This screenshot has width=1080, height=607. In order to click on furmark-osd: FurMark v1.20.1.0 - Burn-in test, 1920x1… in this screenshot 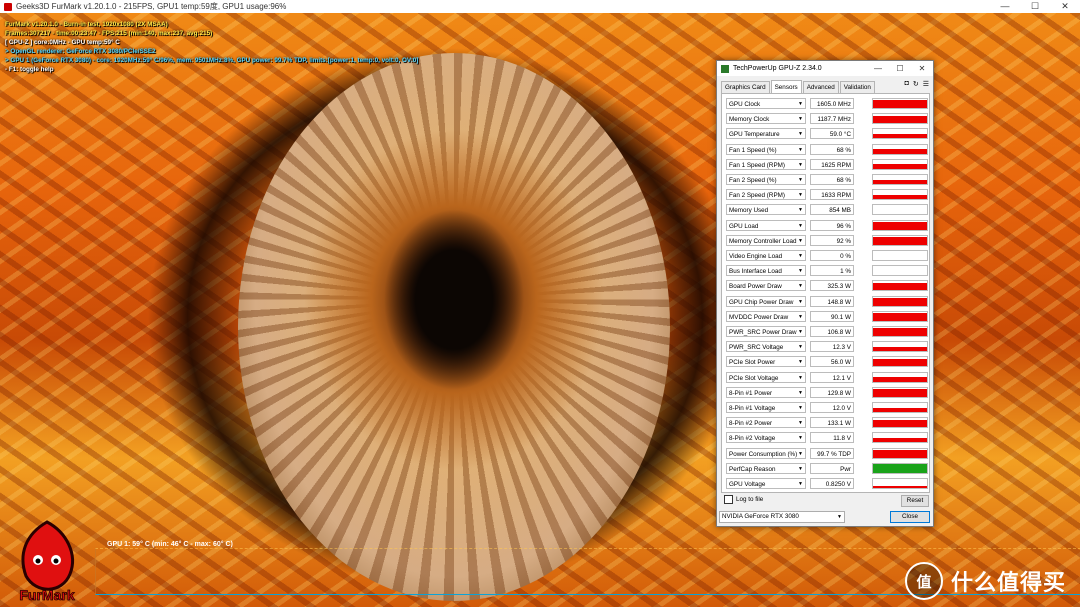, I will do `click(211, 47)`.